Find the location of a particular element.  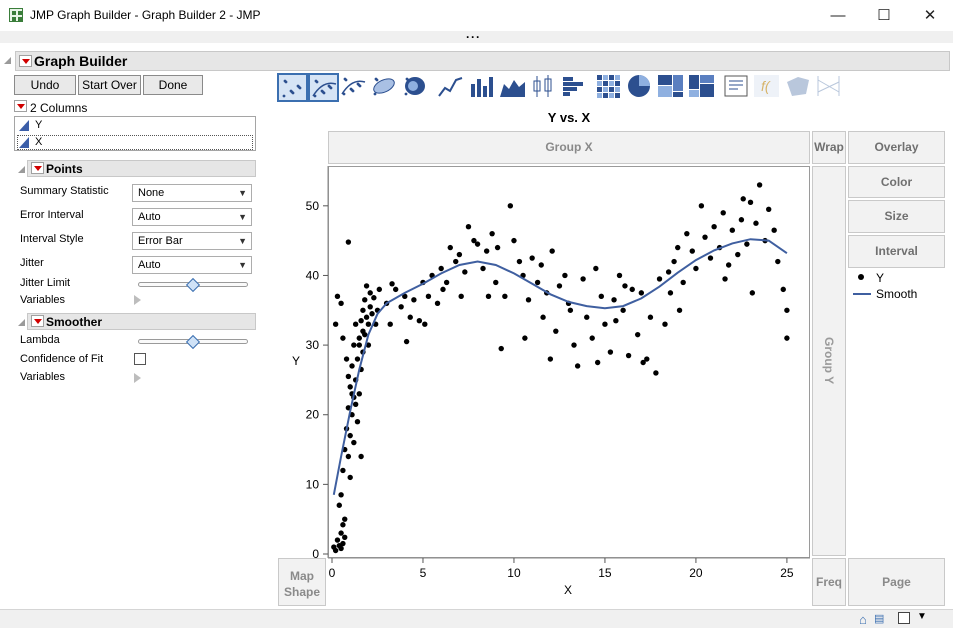

x-tick-label: 0 is located at coordinates (332, 573).